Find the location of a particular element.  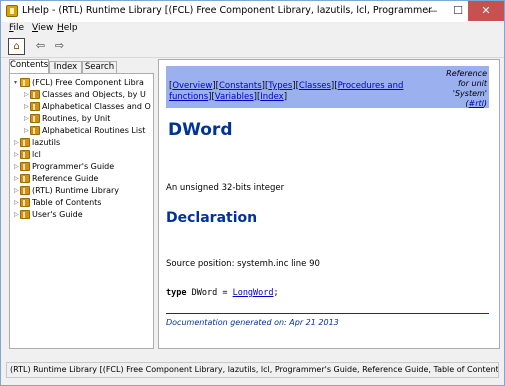

forward-button: ⇨ is located at coordinates (59, 46).